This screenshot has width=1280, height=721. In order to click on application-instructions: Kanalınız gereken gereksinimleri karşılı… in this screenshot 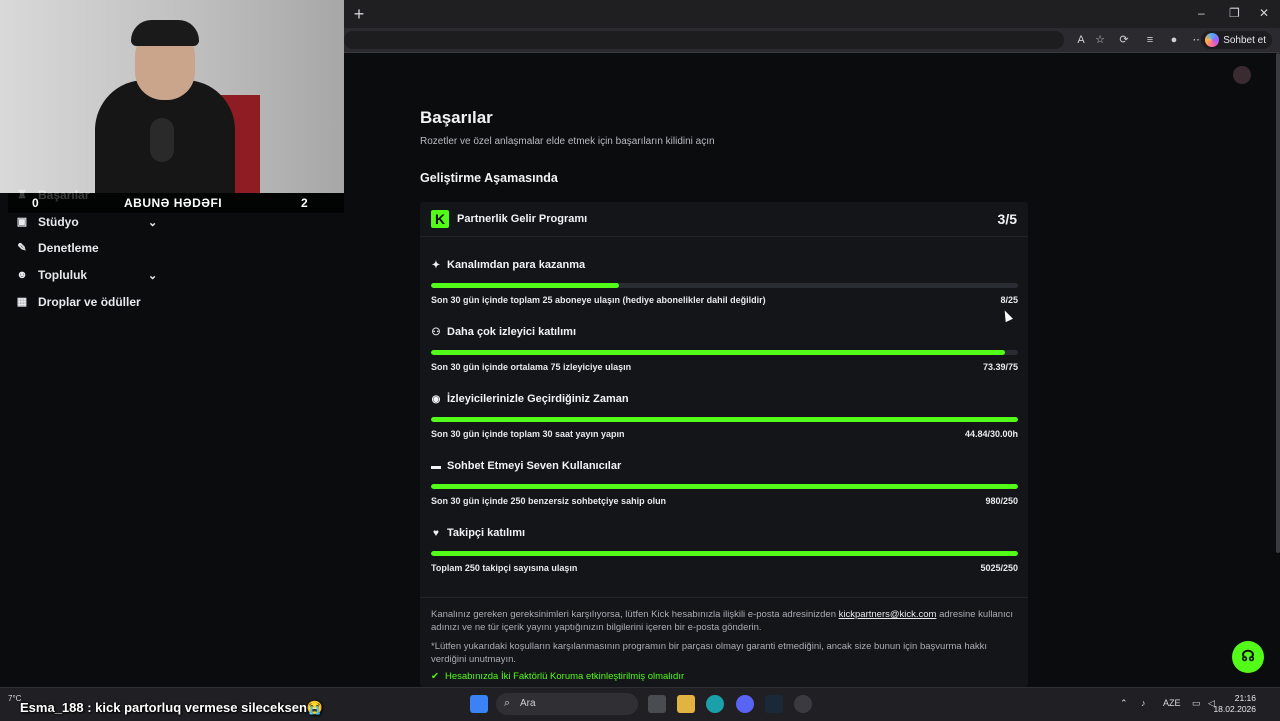, I will do `click(722, 621)`.